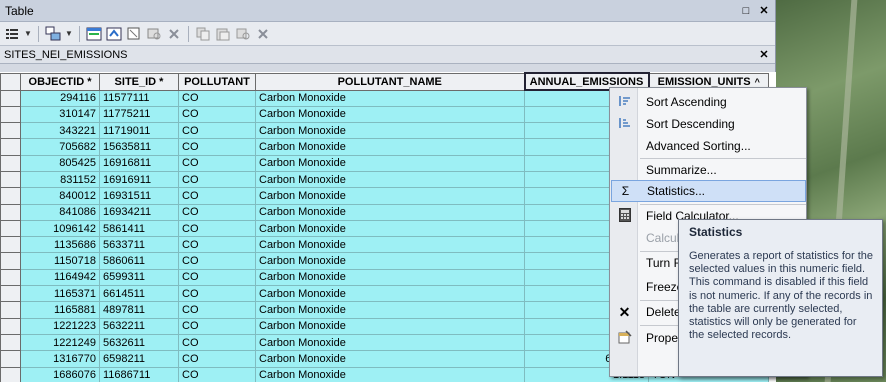 This screenshot has height=382, width=886. Describe the element at coordinates (60, 359) in the screenshot. I see `cell-objectid: 1316770` at that location.